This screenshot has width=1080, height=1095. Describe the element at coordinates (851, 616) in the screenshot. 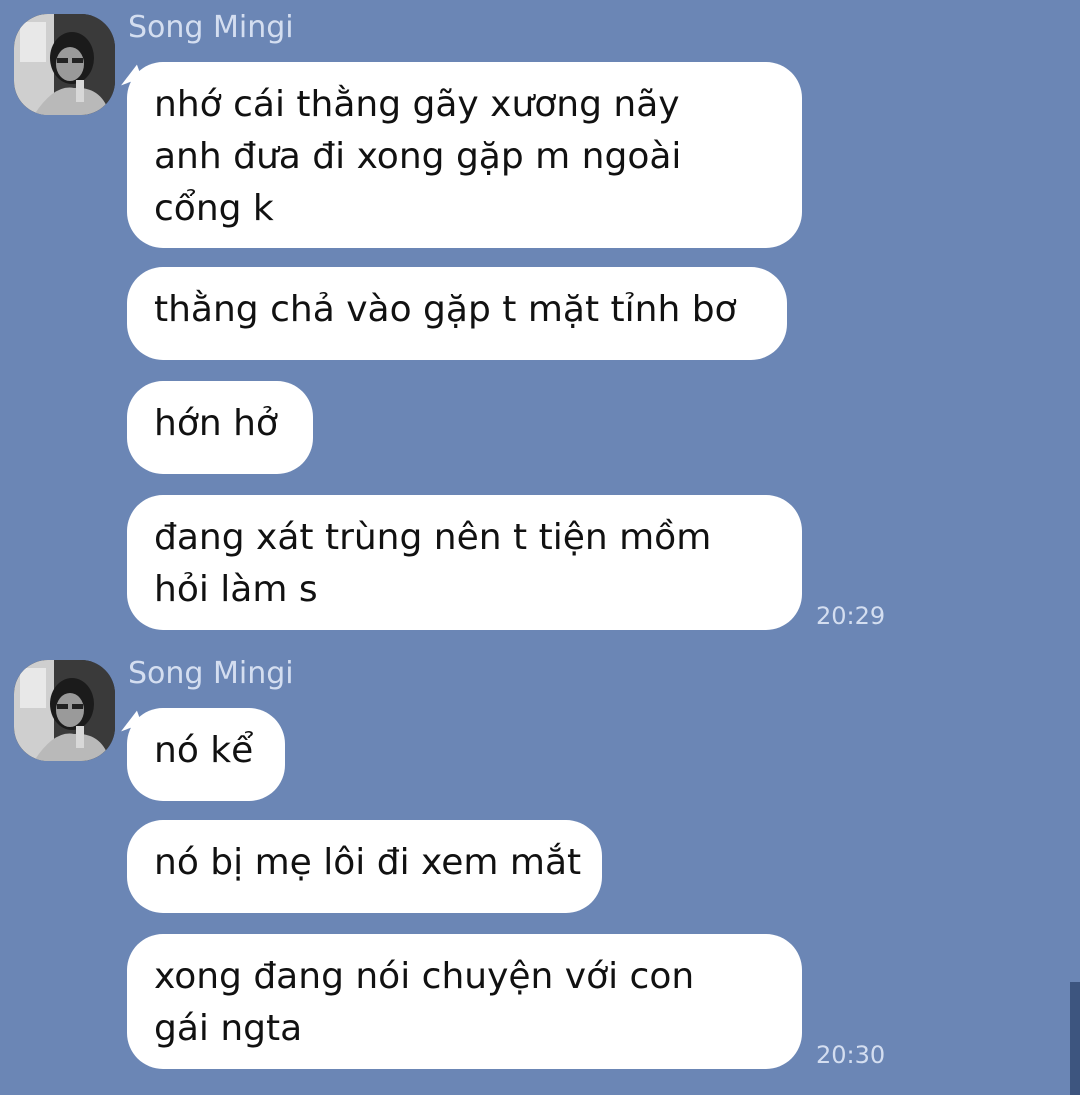

I see `message-timestamp: 20:29` at that location.